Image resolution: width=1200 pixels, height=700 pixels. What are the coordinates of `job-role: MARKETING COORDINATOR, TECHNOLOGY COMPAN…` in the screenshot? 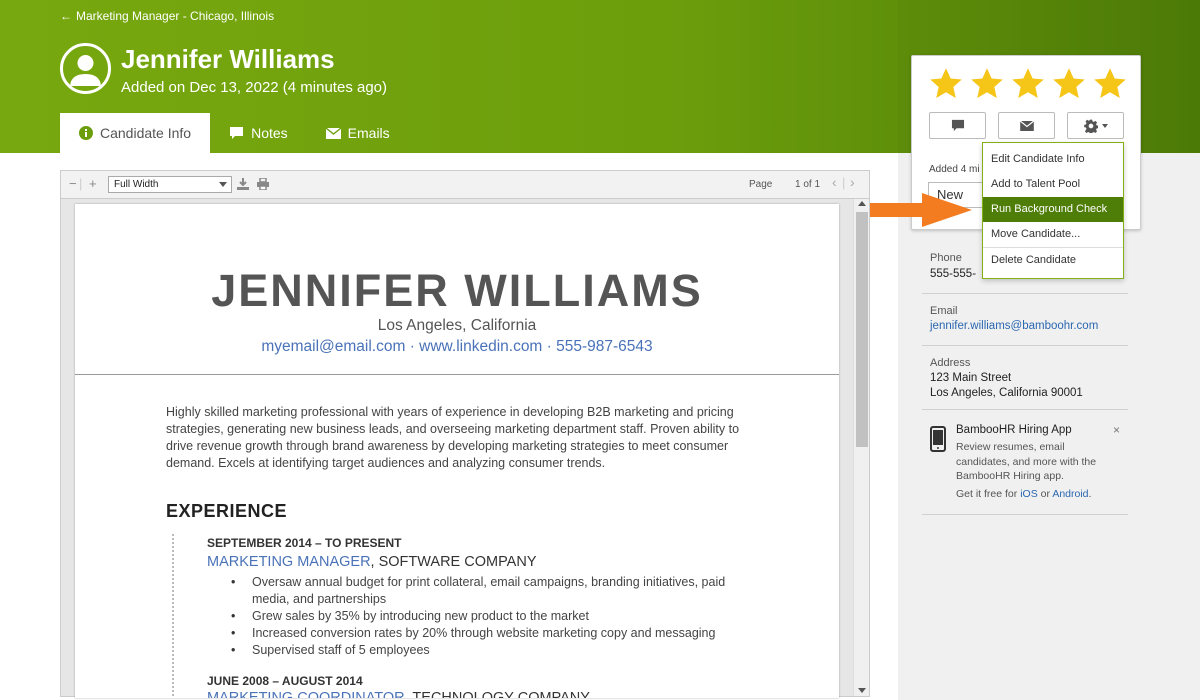 It's located at (398, 694).